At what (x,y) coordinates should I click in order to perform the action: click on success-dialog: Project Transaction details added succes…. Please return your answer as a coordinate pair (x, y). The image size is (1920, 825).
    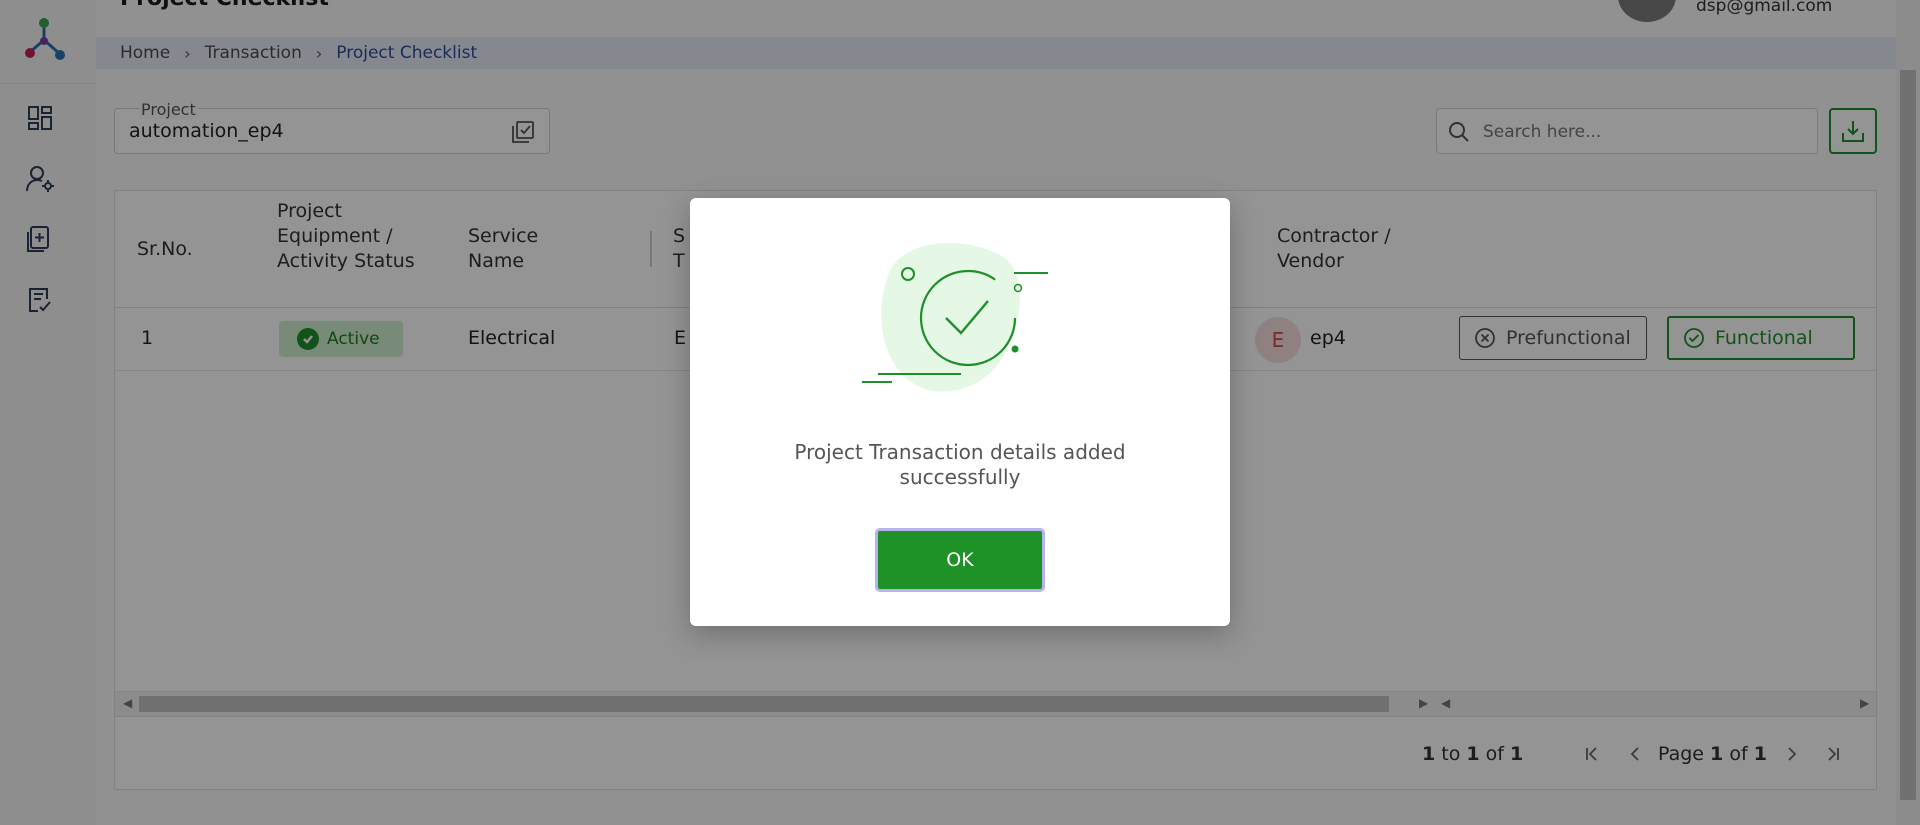
    Looking at the image, I should click on (960, 412).